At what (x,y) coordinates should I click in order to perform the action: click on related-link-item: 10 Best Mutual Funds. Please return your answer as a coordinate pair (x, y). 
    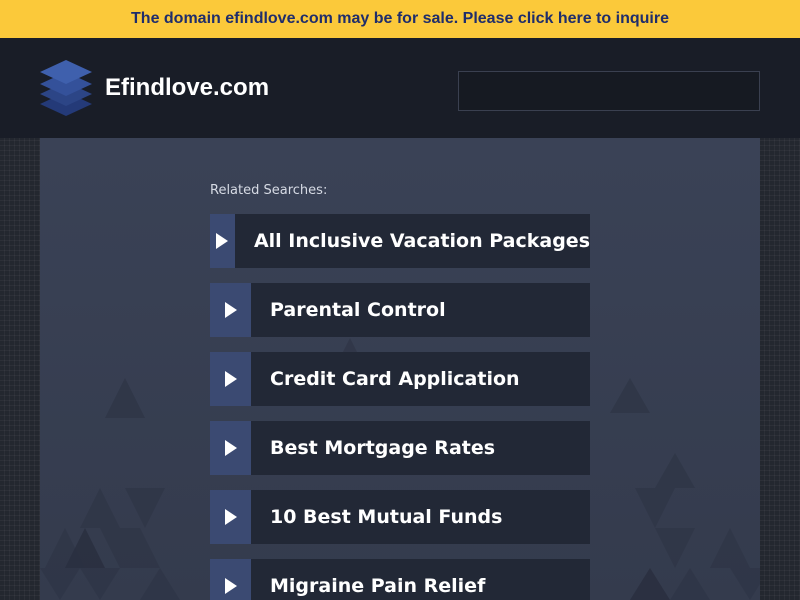
    Looking at the image, I should click on (400, 517).